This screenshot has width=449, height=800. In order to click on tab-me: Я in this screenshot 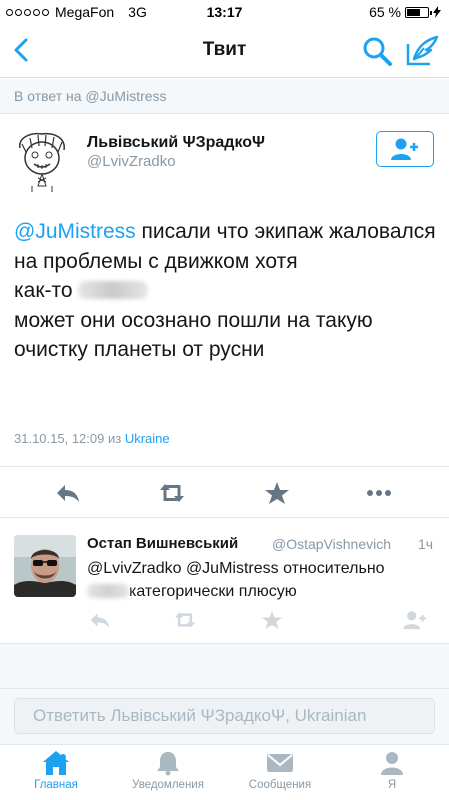, I will do `click(392, 775)`.